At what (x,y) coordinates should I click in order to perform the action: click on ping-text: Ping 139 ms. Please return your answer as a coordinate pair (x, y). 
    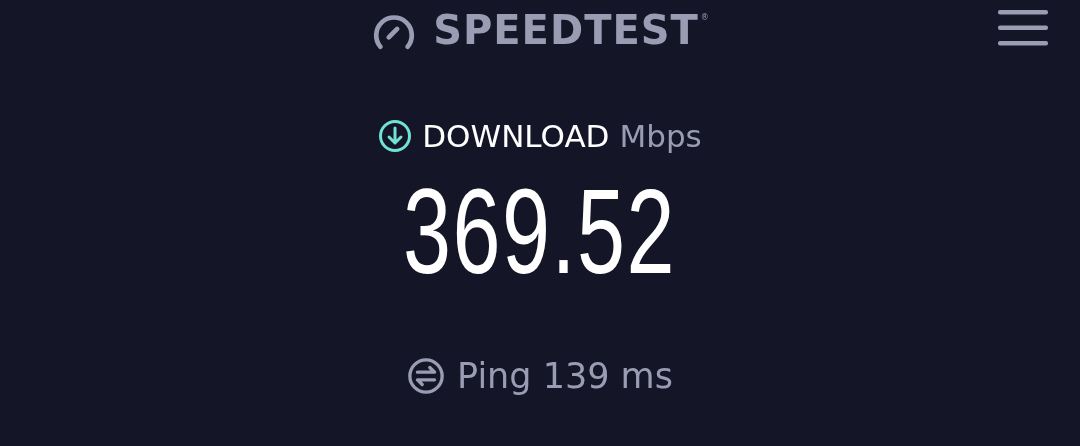
    Looking at the image, I should click on (565, 376).